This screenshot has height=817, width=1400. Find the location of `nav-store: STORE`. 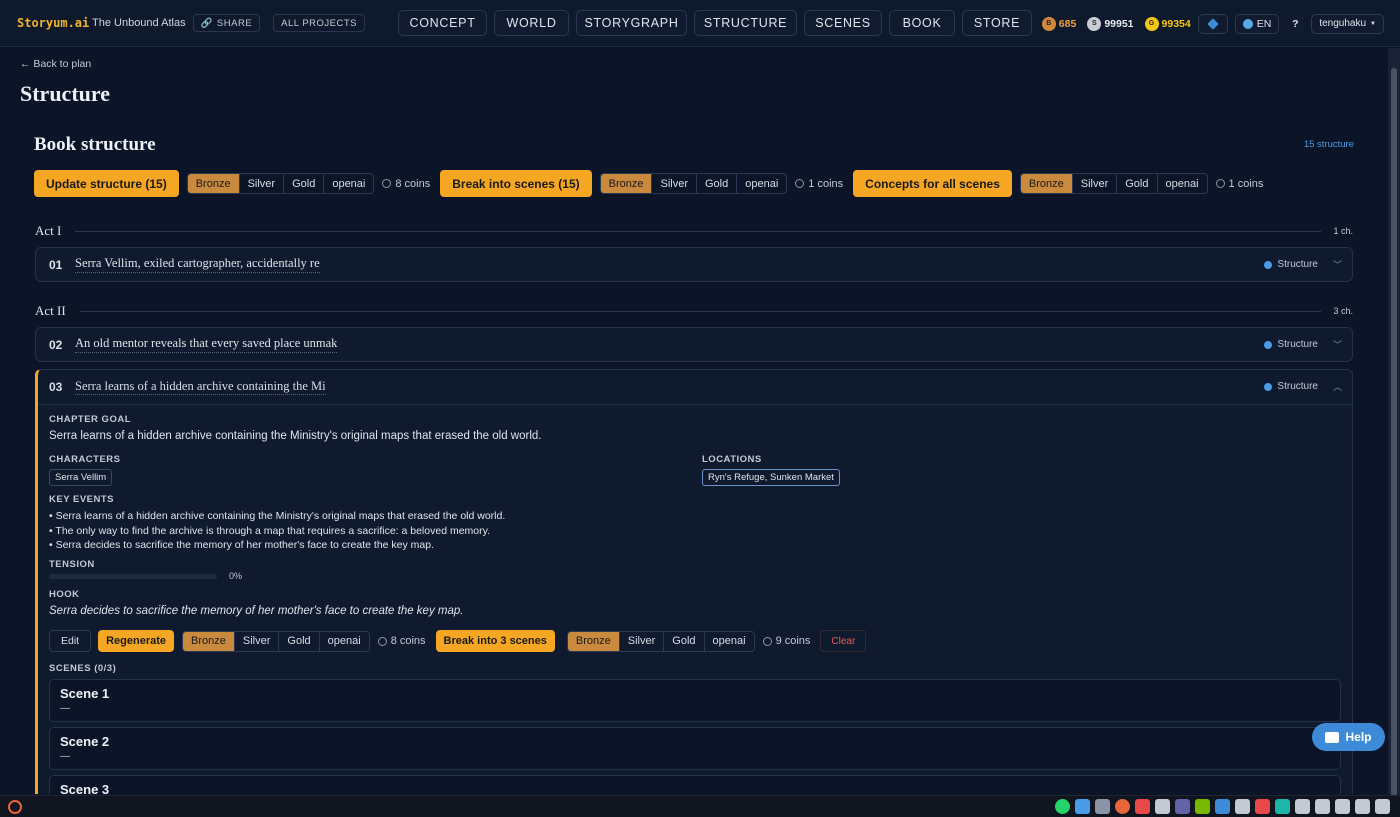

nav-store: STORE is located at coordinates (997, 23).